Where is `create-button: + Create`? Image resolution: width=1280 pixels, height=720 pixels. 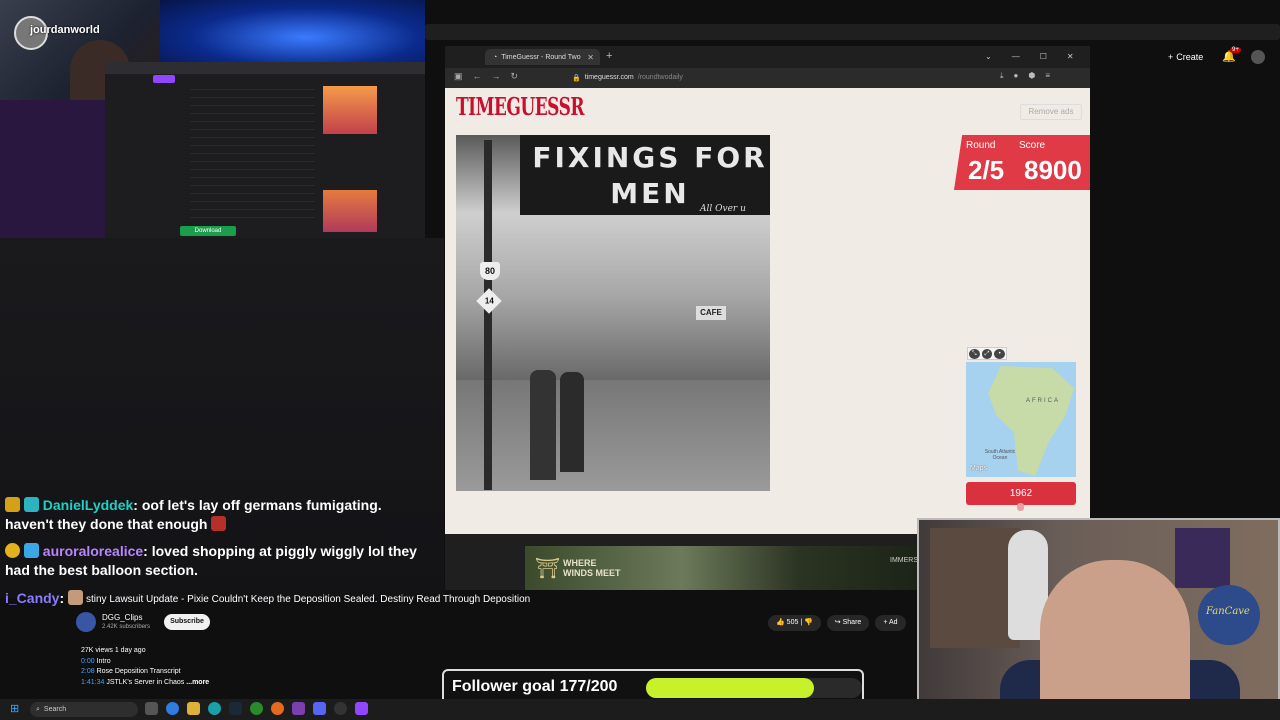 create-button: + Create is located at coordinates (1185, 57).